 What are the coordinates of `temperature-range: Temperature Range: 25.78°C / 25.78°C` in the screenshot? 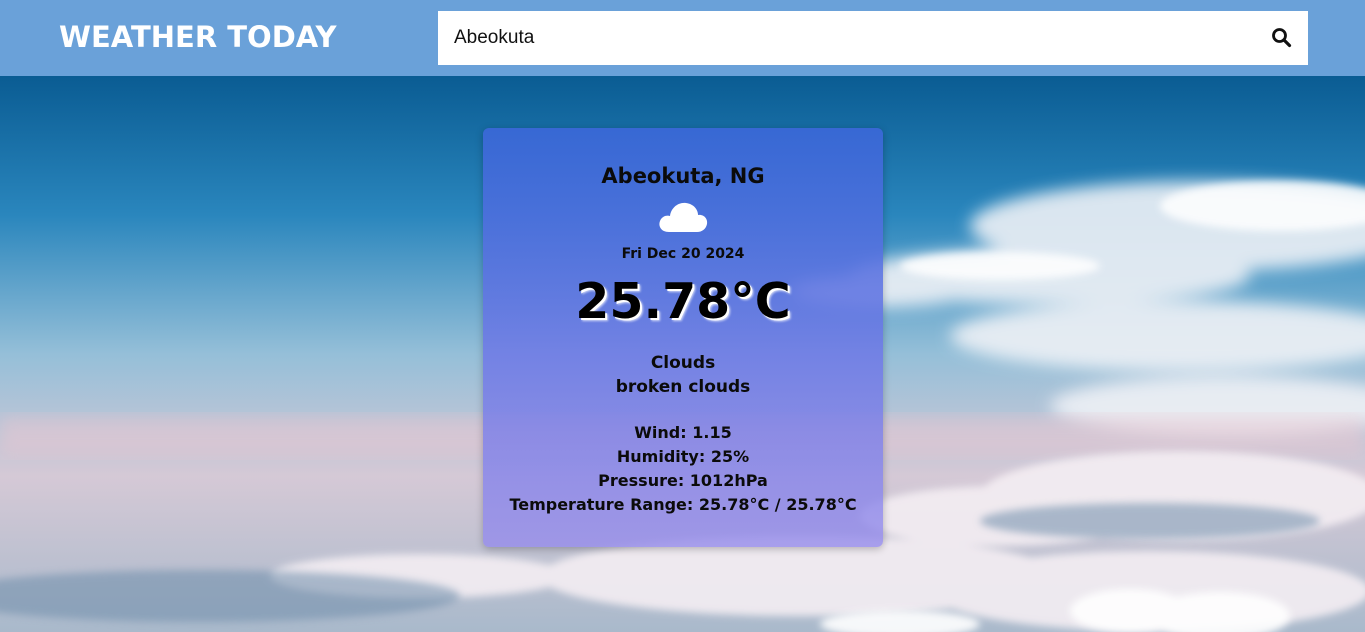 It's located at (683, 504).